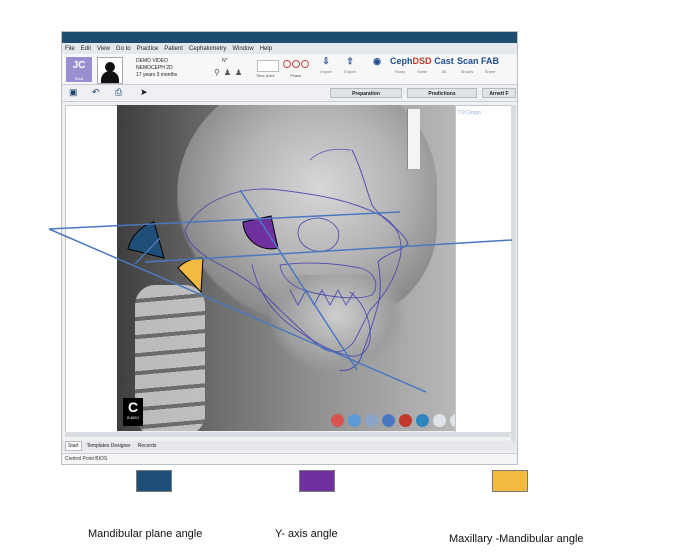 Image resolution: width=684 pixels, height=560 pixels. What do you see at coordinates (469, 113) in the screenshot?
I see `right-panel-label: T:0 Ceogo` at bounding box center [469, 113].